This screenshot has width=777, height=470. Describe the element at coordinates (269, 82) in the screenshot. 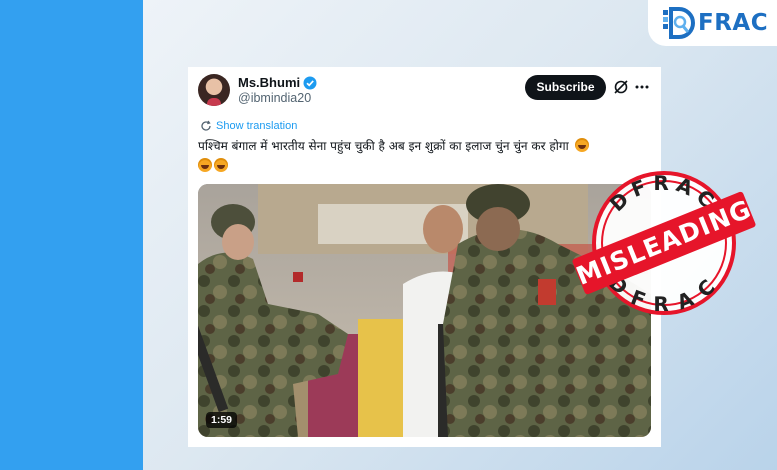

I see `author-name-label: Ms.Bhumi` at that location.